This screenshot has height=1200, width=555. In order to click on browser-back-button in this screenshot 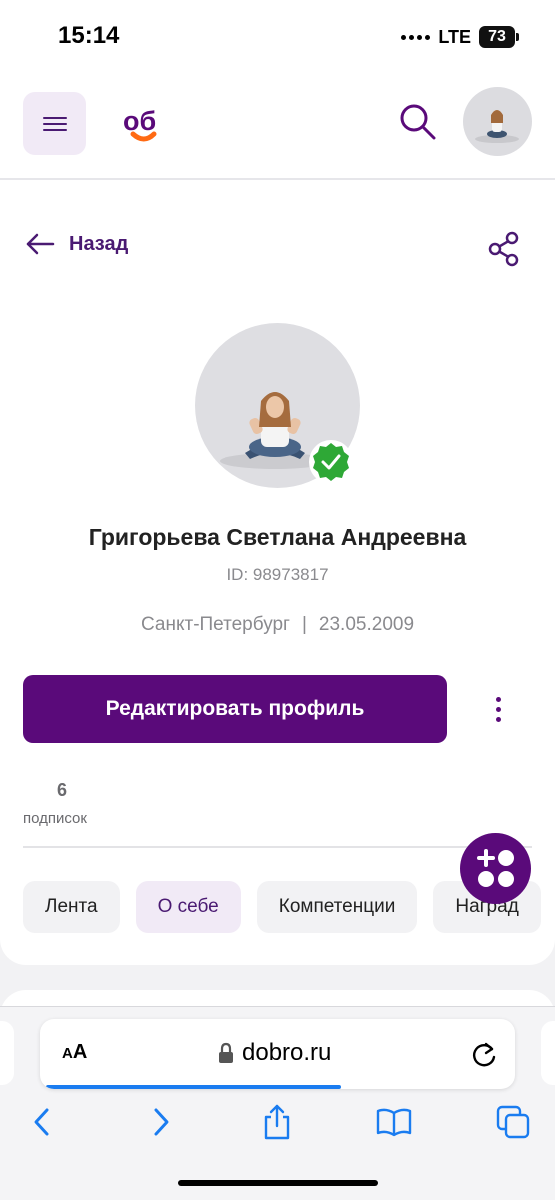, I will do `click(42, 1122)`.